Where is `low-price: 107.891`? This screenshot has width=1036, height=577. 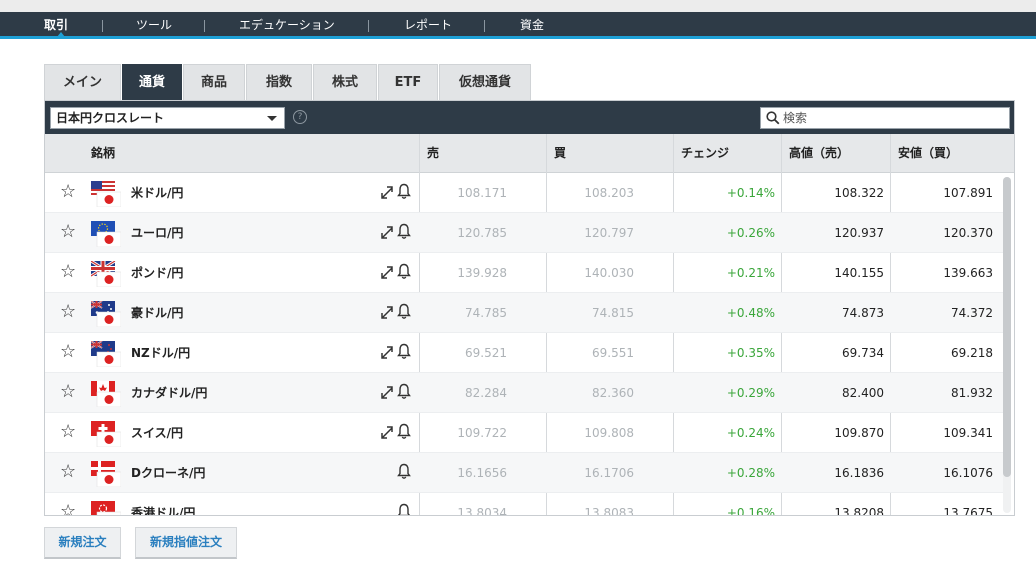 low-price: 107.891 is located at coordinates (968, 193).